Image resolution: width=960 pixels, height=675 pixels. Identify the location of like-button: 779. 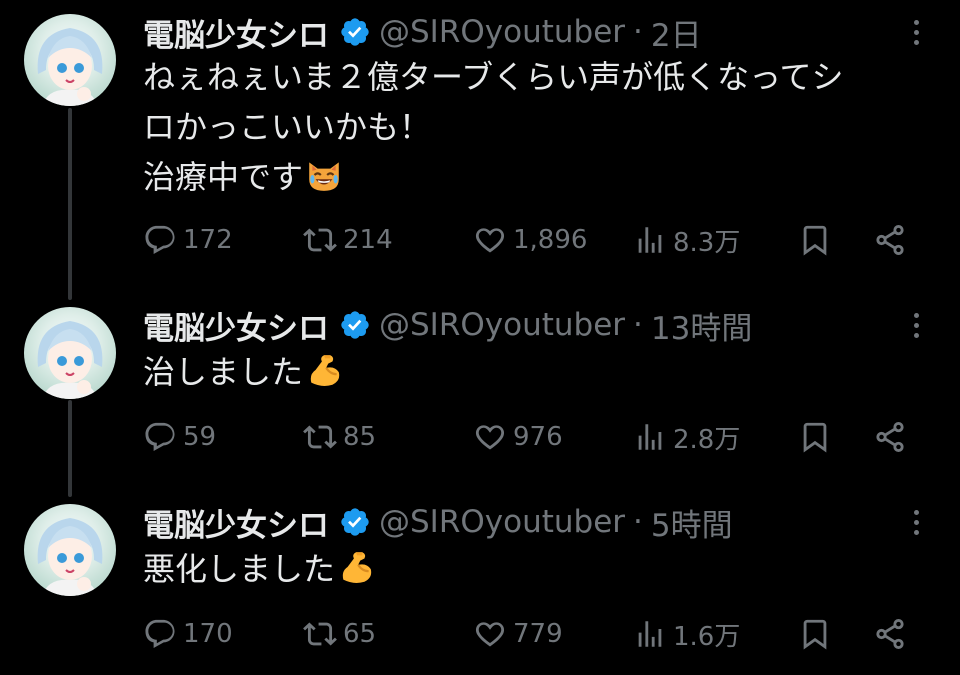
(518, 634).